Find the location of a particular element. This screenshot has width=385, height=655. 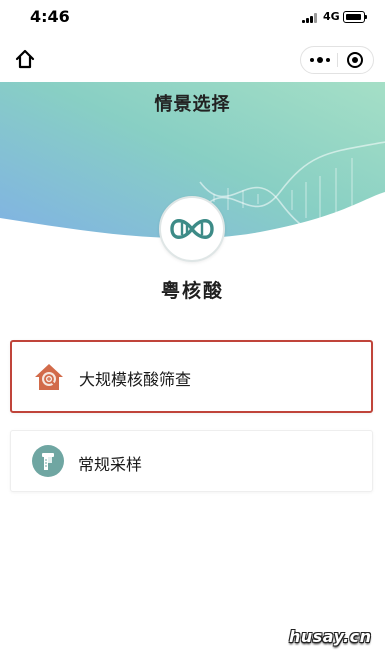

status-bar: 4:46 4G is located at coordinates (192, 17).